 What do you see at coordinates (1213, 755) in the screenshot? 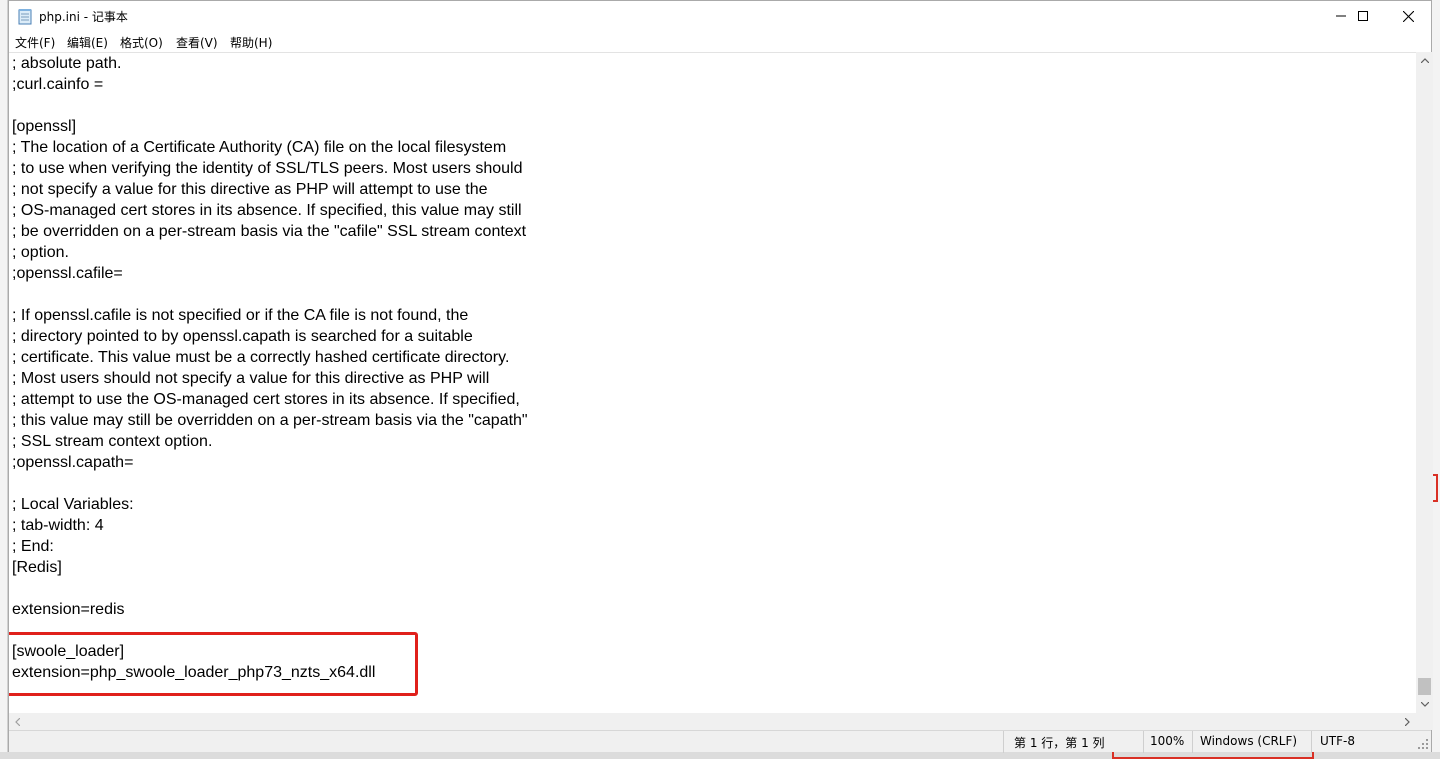
I see `background-annotation-box` at bounding box center [1213, 755].